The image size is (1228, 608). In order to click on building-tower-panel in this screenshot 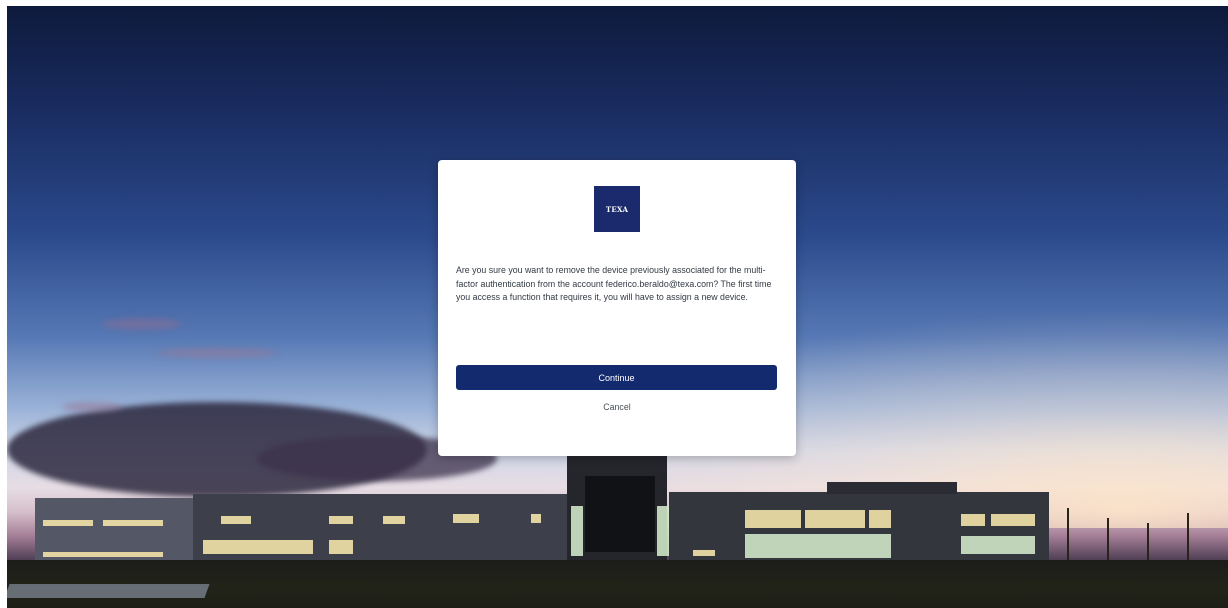, I will do `click(620, 514)`.